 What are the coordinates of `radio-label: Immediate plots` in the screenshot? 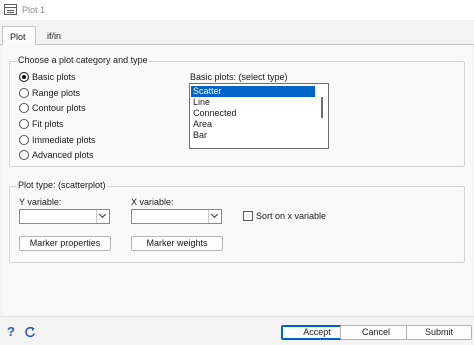 It's located at (64, 139).